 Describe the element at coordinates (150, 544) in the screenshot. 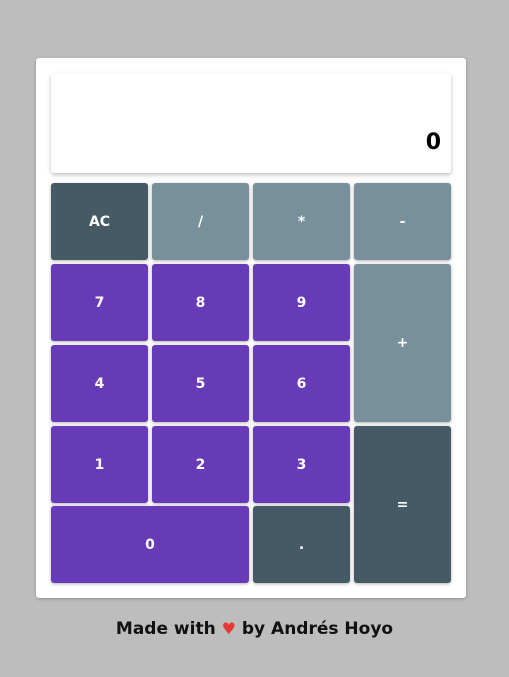

I see `digit-0-button: 0` at that location.